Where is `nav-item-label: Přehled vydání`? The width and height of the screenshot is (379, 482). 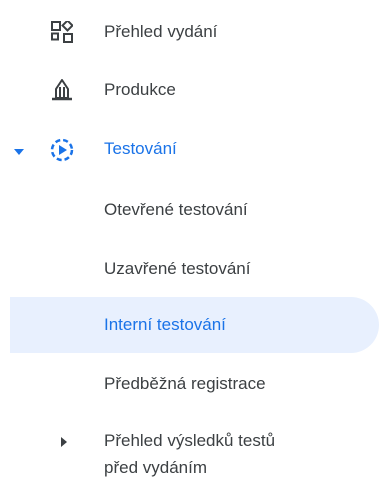
nav-item-label: Přehled vydání is located at coordinates (161, 31).